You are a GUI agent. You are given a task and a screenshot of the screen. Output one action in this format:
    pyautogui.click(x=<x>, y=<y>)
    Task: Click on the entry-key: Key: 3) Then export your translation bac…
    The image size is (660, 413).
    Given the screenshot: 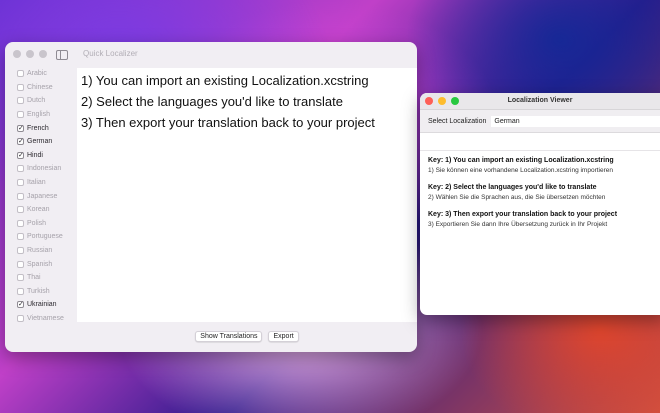 What is the action you would take?
    pyautogui.click(x=523, y=214)
    